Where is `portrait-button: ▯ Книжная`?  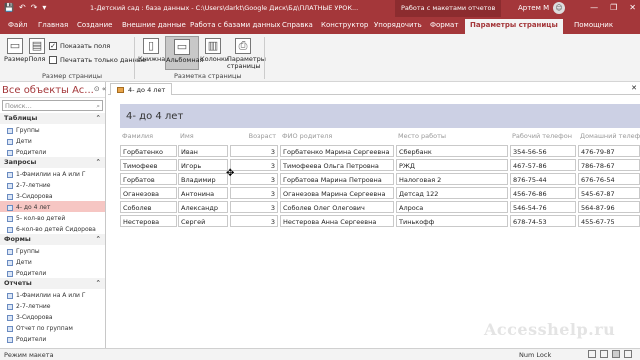
portrait-button: ▯ Книжная is located at coordinates (153, 50).